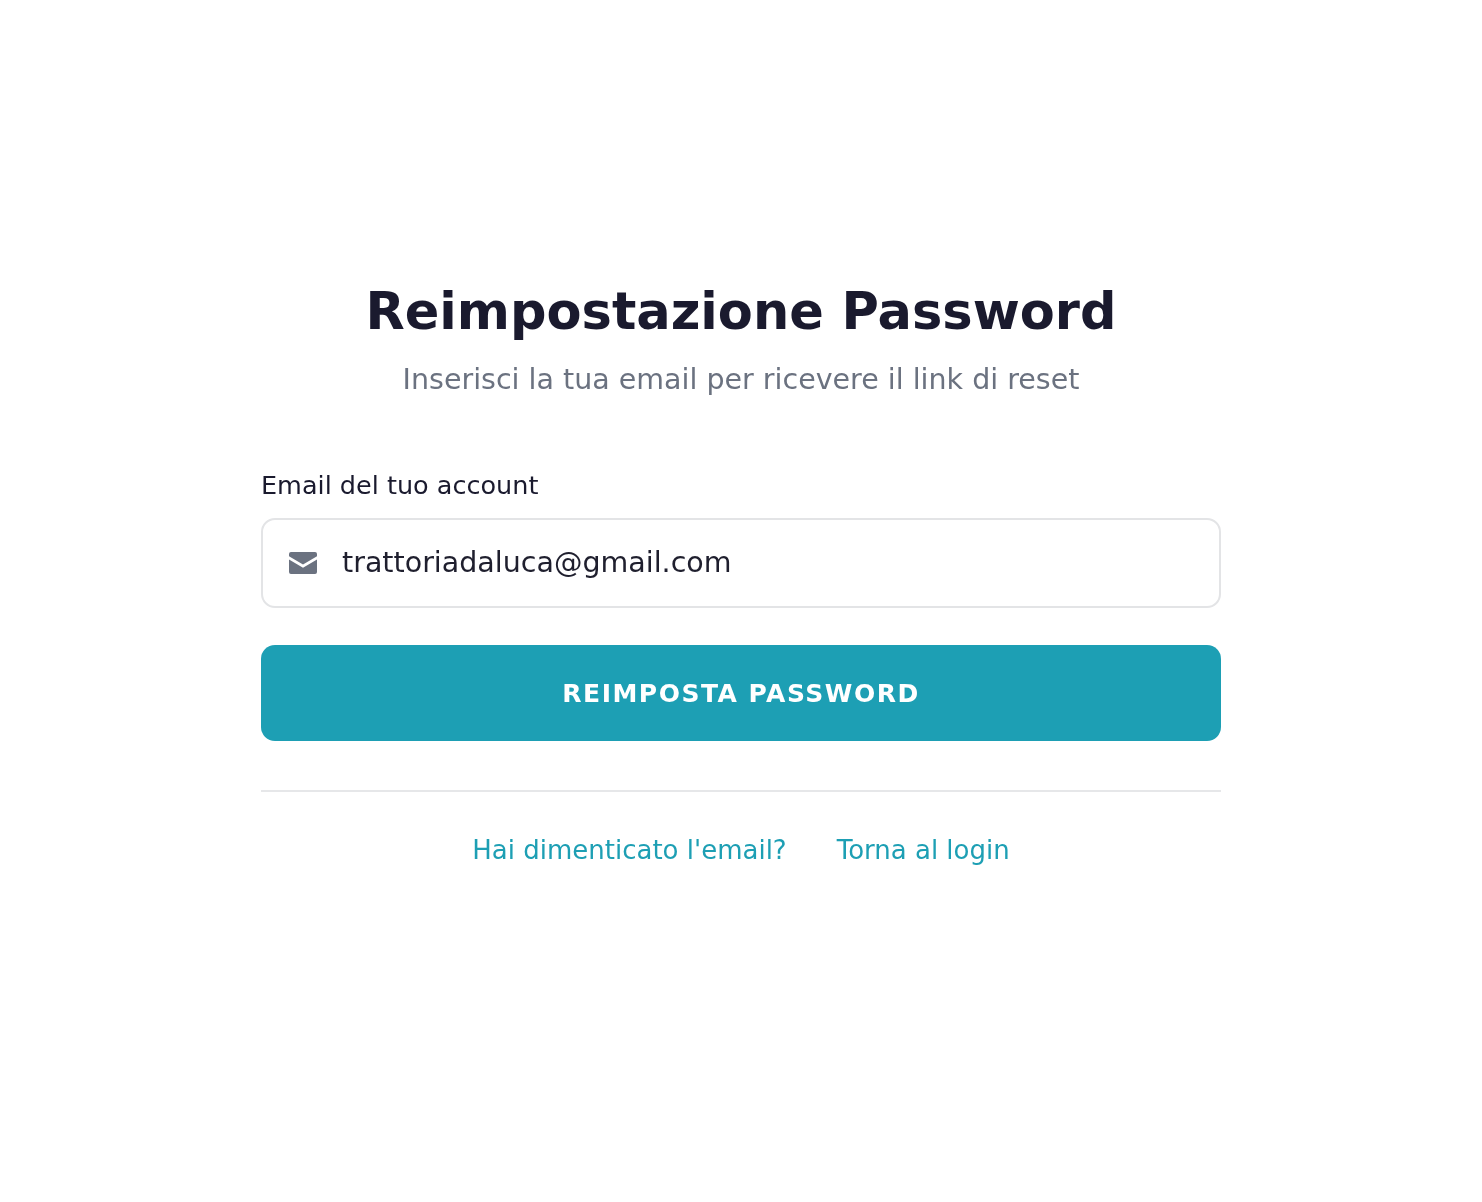 The height and width of the screenshot is (1202, 1482). What do you see at coordinates (303, 563) in the screenshot?
I see `envelope-icon` at bounding box center [303, 563].